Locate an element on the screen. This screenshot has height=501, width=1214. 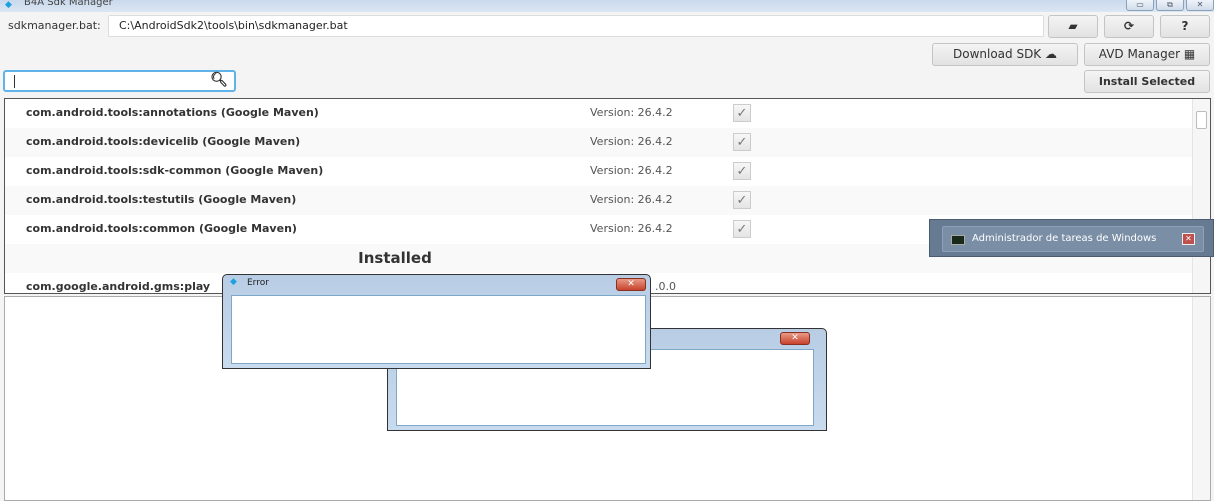
installed-header: Installed is located at coordinates (395, 258).